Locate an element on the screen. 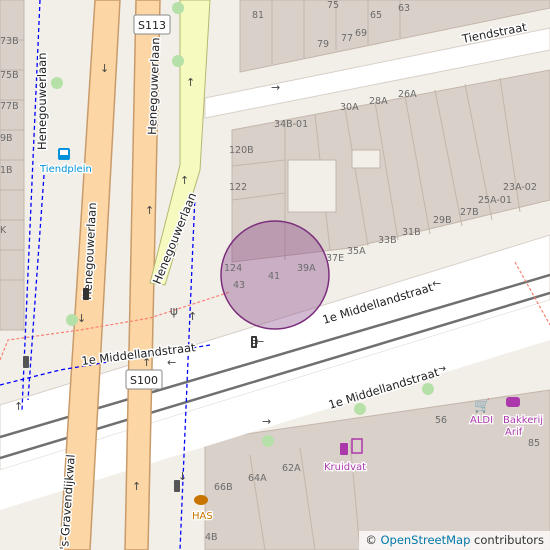  house-number: 23A-02 is located at coordinates (520, 187).